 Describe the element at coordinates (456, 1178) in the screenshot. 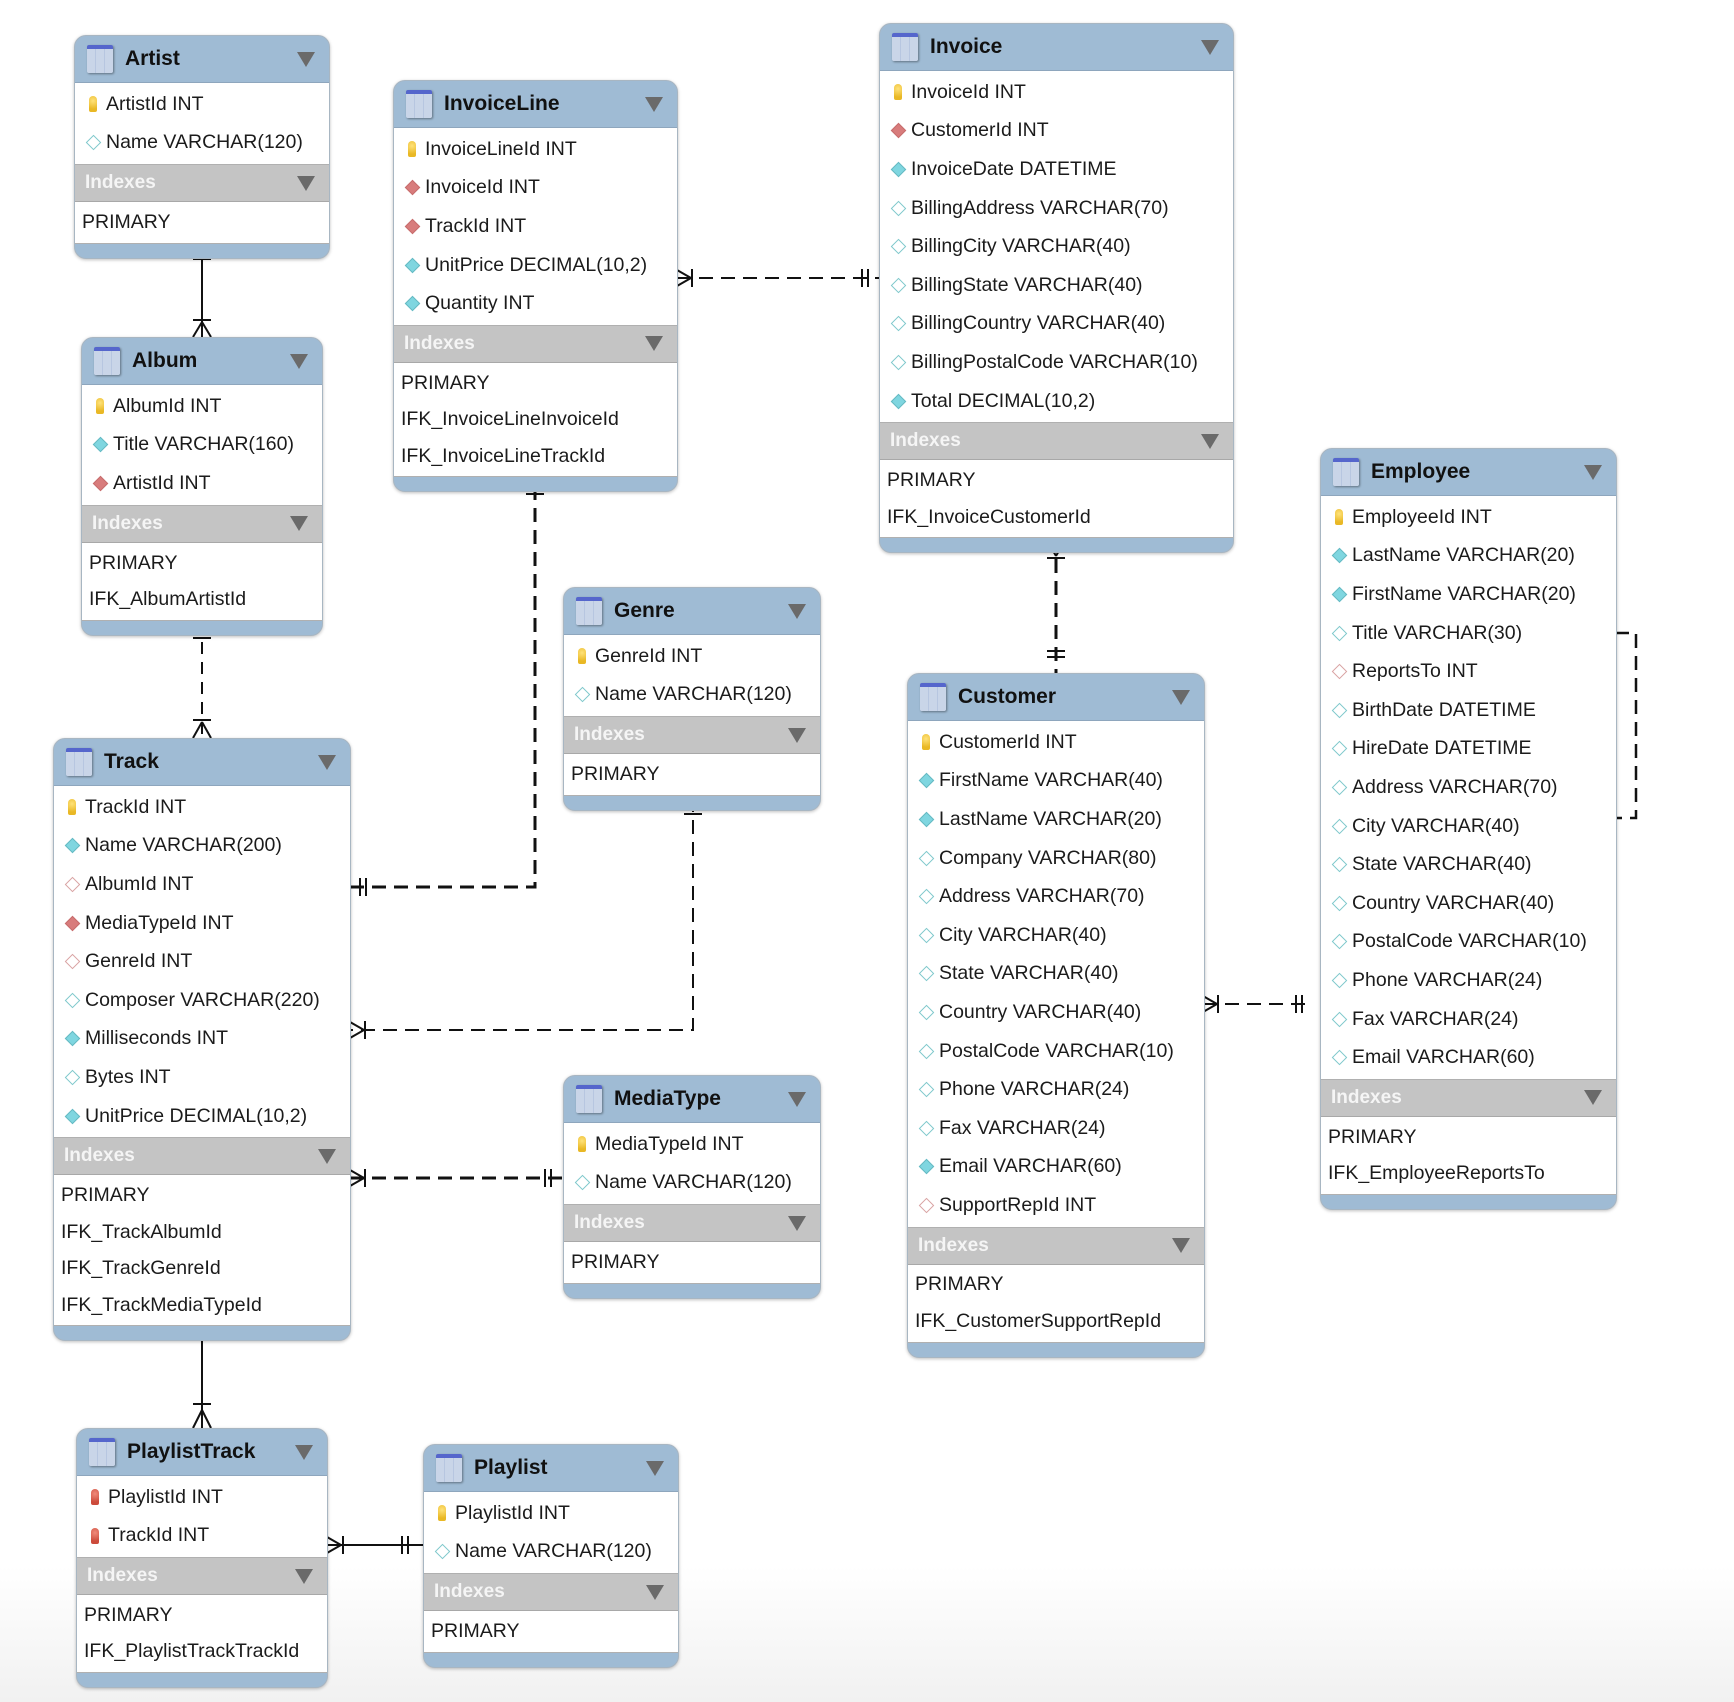

I see `connector-mediatype-track` at that location.